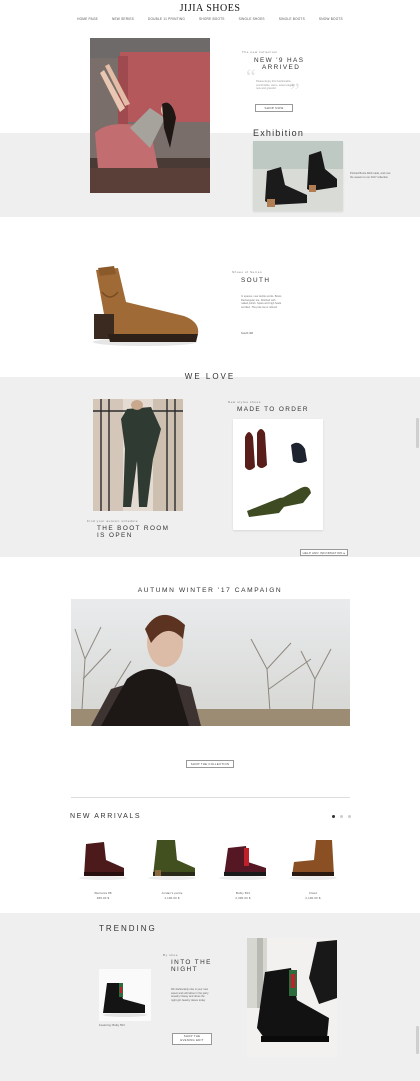 This screenshot has height=1081, width=420. What do you see at coordinates (210, 662) in the screenshot?
I see `campaign-photo` at bounding box center [210, 662].